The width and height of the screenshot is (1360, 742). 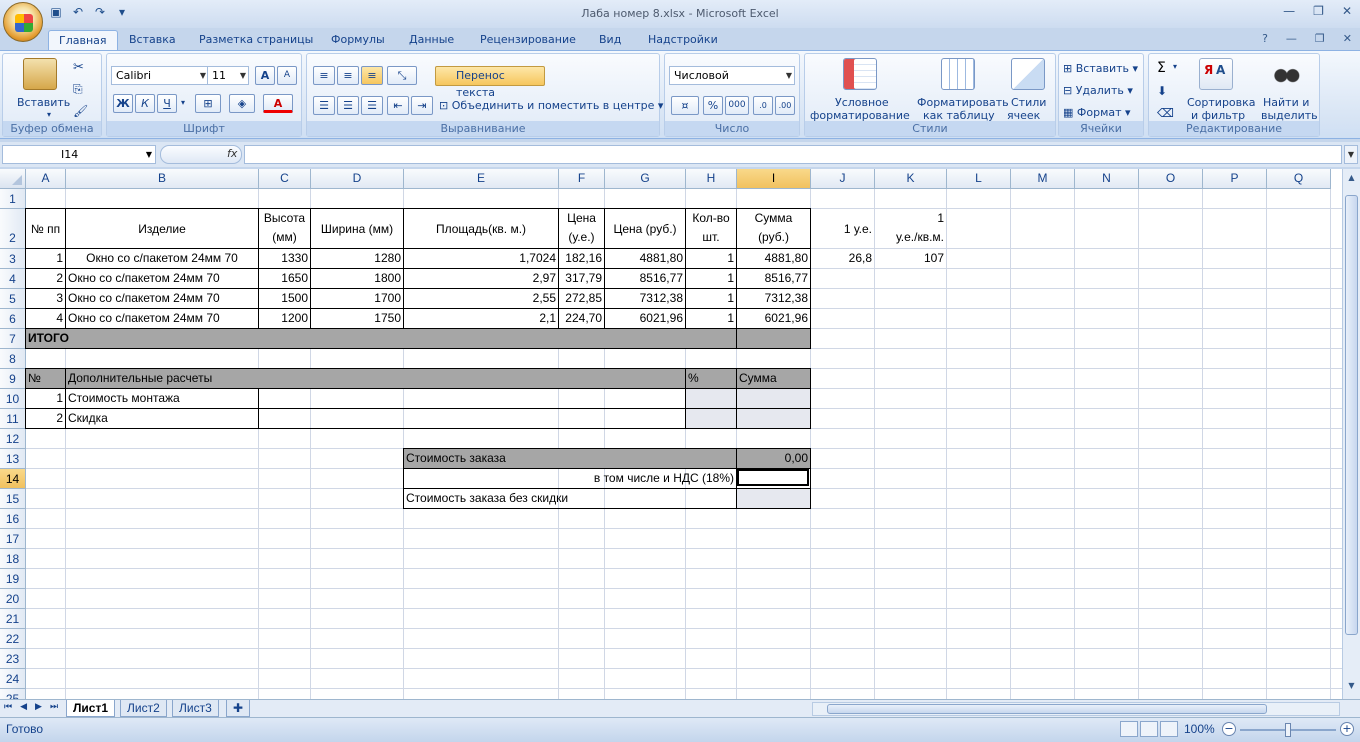 What do you see at coordinates (582, 179) in the screenshot?
I see `column-header-f: F` at bounding box center [582, 179].